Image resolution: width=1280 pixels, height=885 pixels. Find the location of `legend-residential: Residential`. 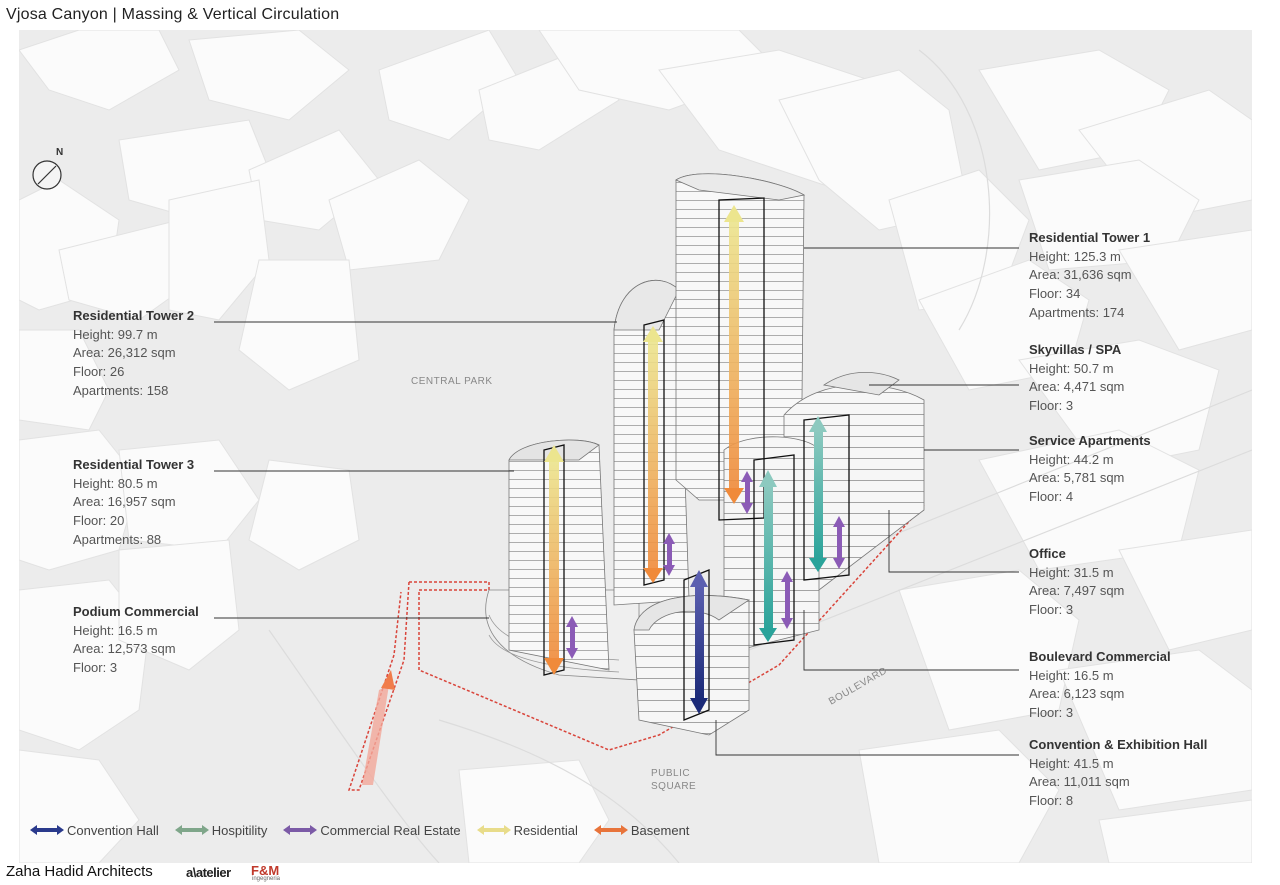

legend-residential: Residential is located at coordinates (527, 830).